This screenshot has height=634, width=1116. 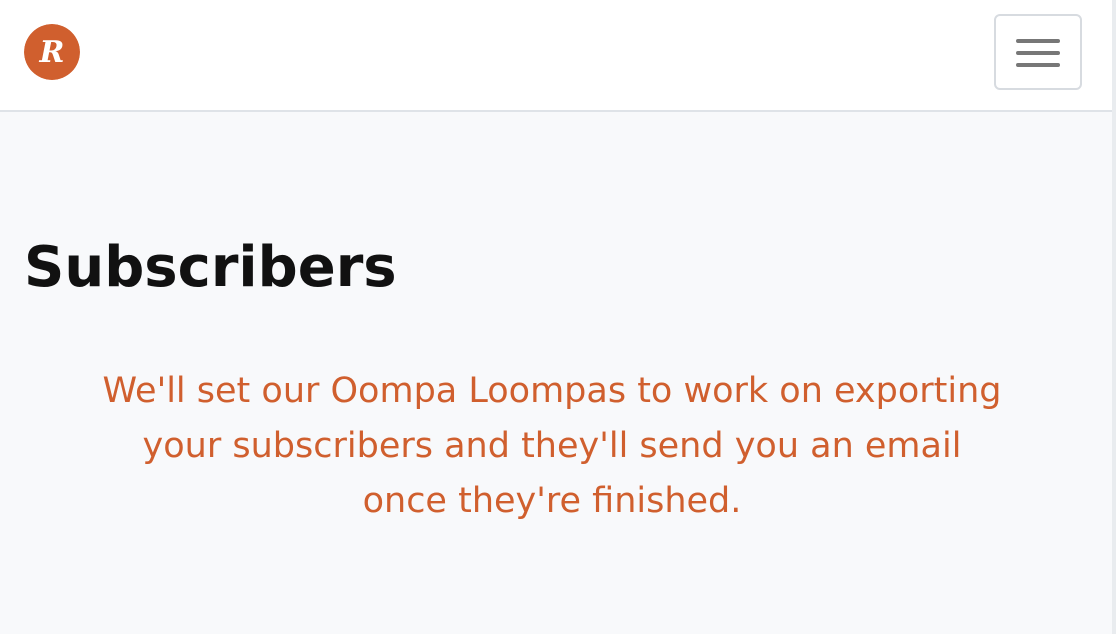 I want to click on page-title: Subscribers, so click(x=210, y=267).